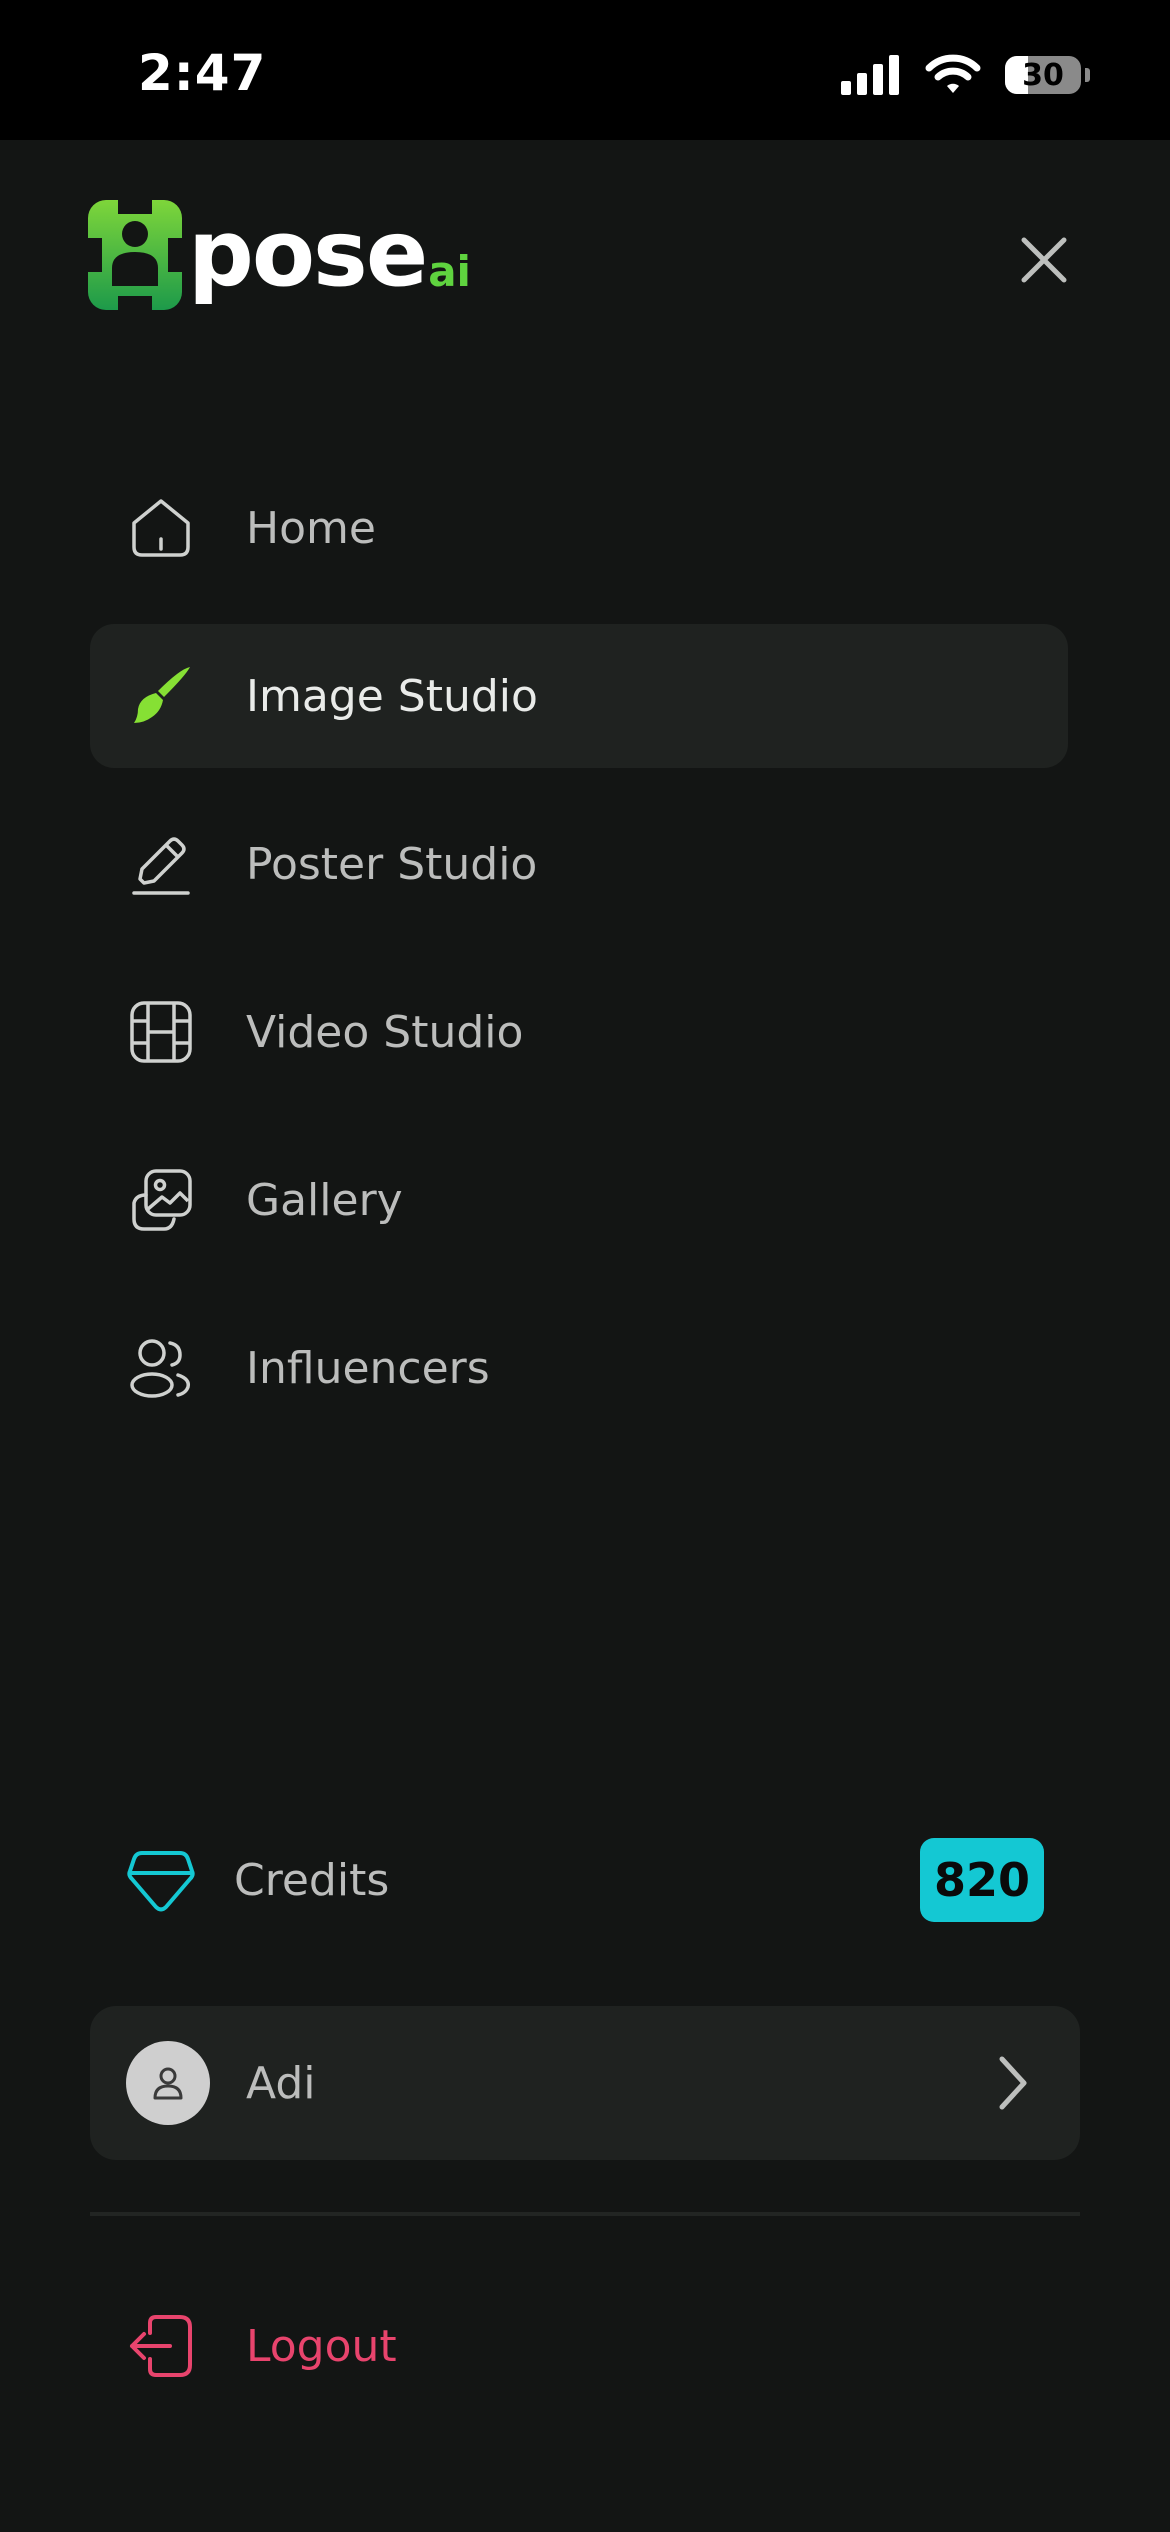 Image resolution: width=1170 pixels, height=2532 pixels. I want to click on paintbrush-icon, so click(161, 696).